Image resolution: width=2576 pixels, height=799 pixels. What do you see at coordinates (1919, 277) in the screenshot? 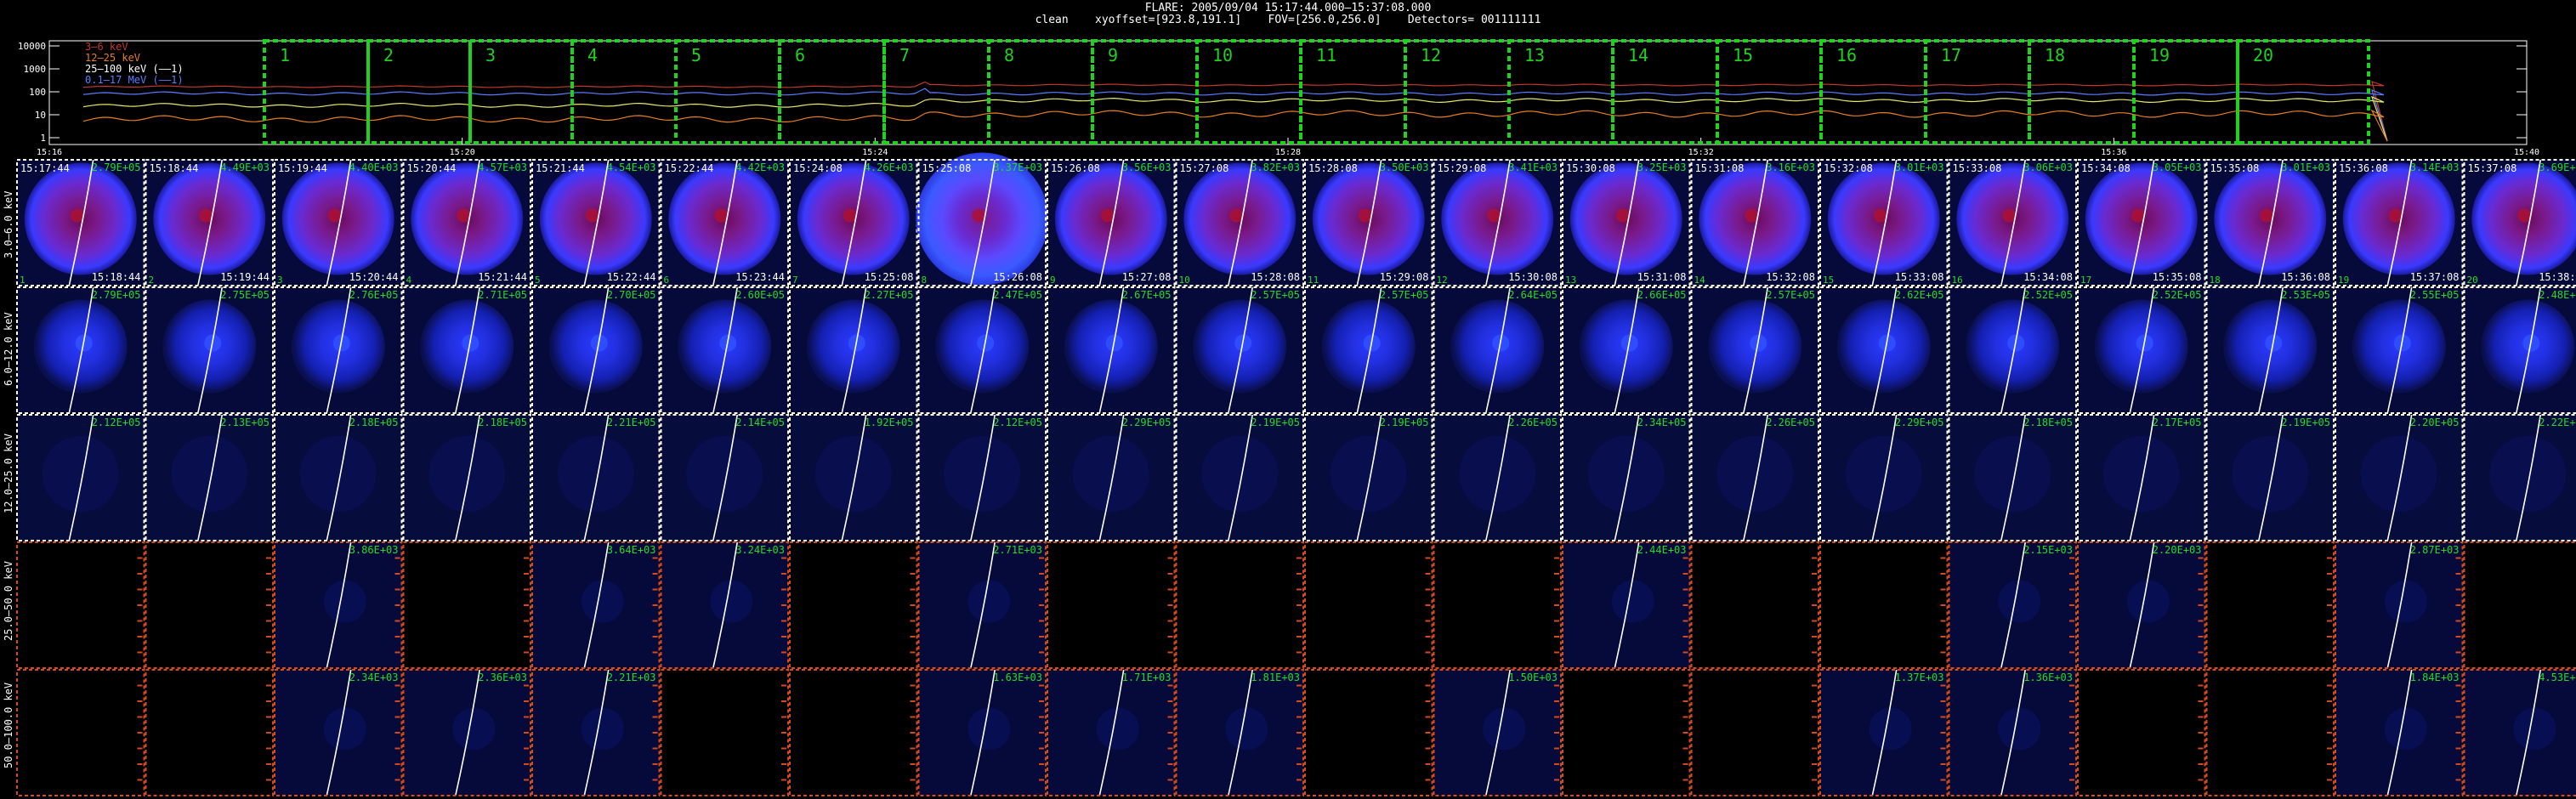
I see `end-time: 15:33:08` at bounding box center [1919, 277].